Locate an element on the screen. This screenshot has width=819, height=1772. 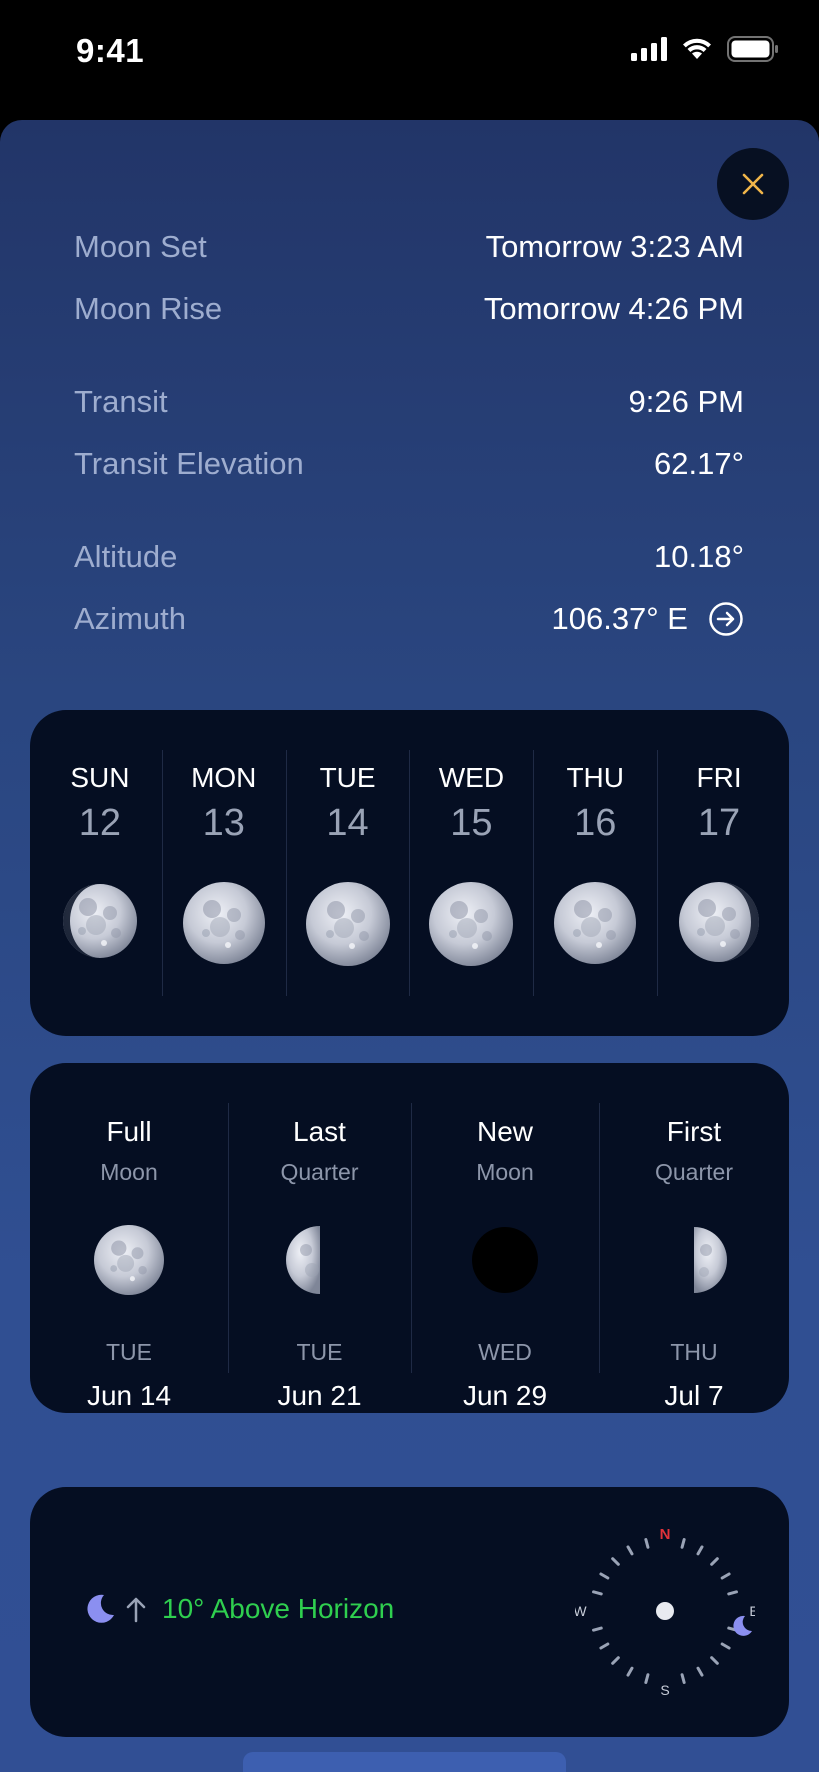
phase-date: Jul 7 is located at coordinates (694, 1395).